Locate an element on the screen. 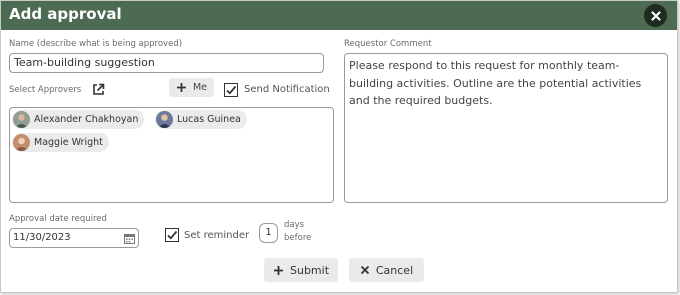 The image size is (680, 295). name-label: Name (describe what is being approved) is located at coordinates (96, 44).